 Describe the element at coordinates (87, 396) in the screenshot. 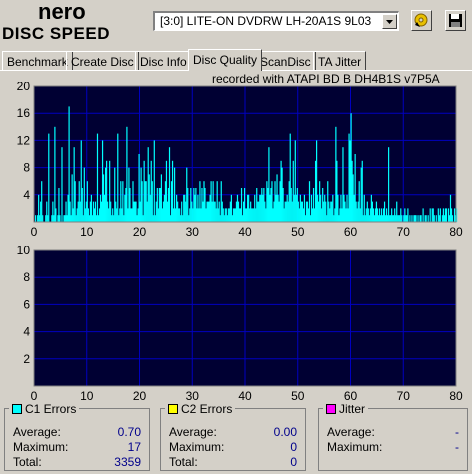

I see `c2-chart-x-tick-label: 10` at that location.